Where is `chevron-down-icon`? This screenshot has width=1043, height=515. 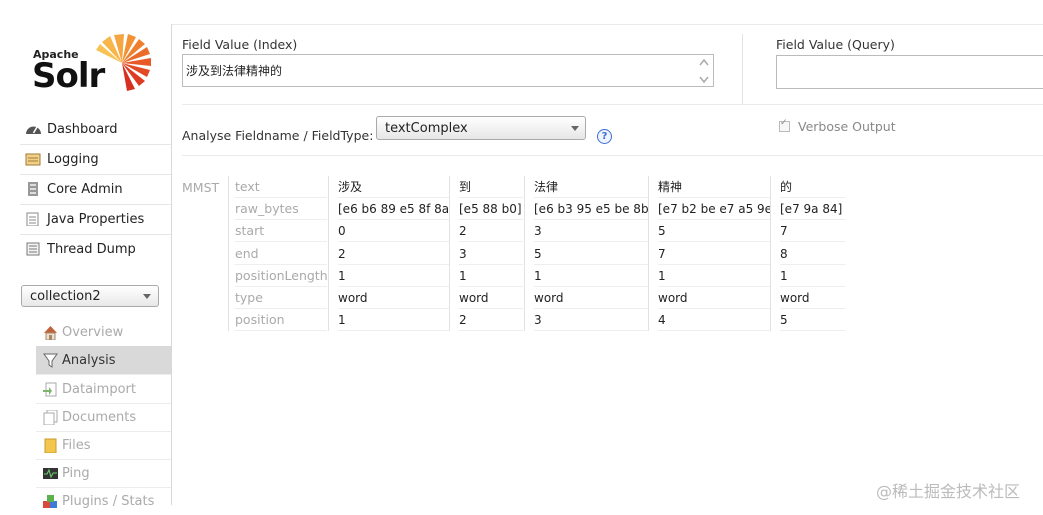
chevron-down-icon is located at coordinates (575, 128).